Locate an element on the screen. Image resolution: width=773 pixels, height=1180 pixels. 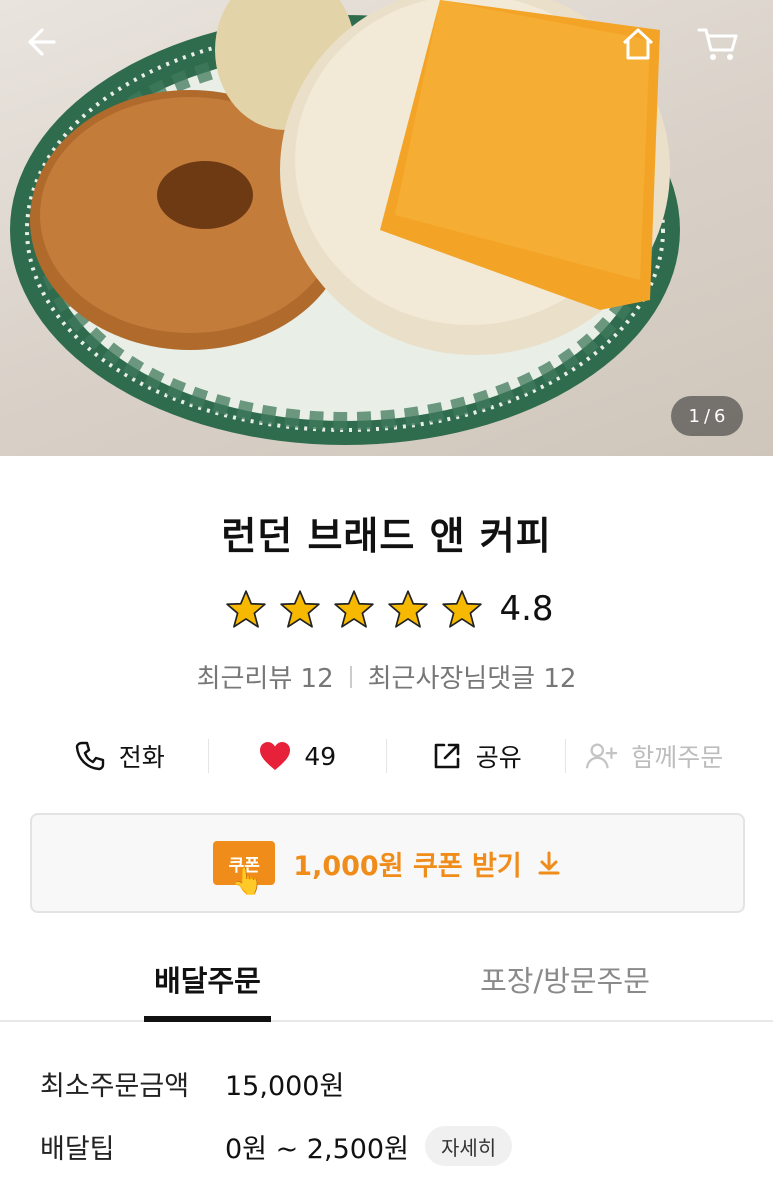
action-bar: 전화 49 공유 함께주문 is located at coordinates (386, 756).